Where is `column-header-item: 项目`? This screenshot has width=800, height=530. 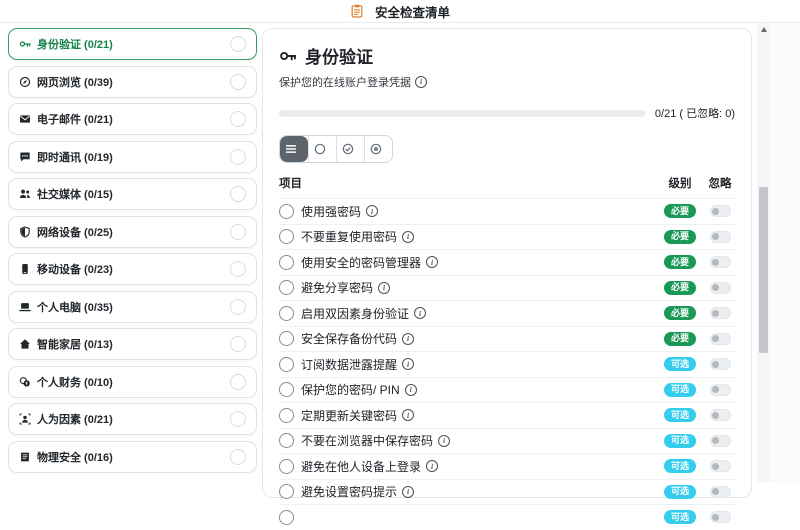
column-header-item: 项目 is located at coordinates (290, 184).